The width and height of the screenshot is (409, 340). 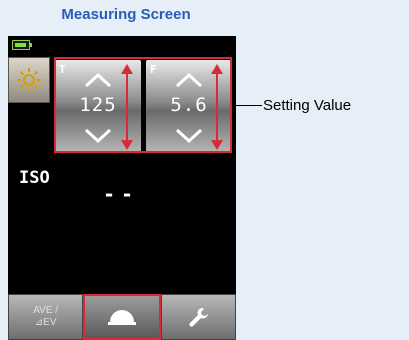 What do you see at coordinates (121, 194) in the screenshot?
I see `iso-value: --` at bounding box center [121, 194].